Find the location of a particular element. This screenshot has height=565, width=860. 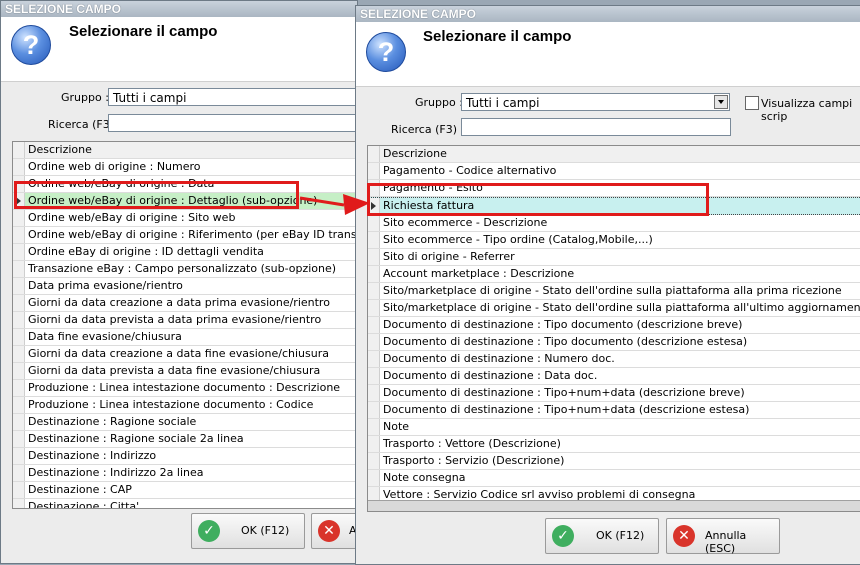

table-row: Ordine web/eBay di origine : Sito web is located at coordinates (185, 218).